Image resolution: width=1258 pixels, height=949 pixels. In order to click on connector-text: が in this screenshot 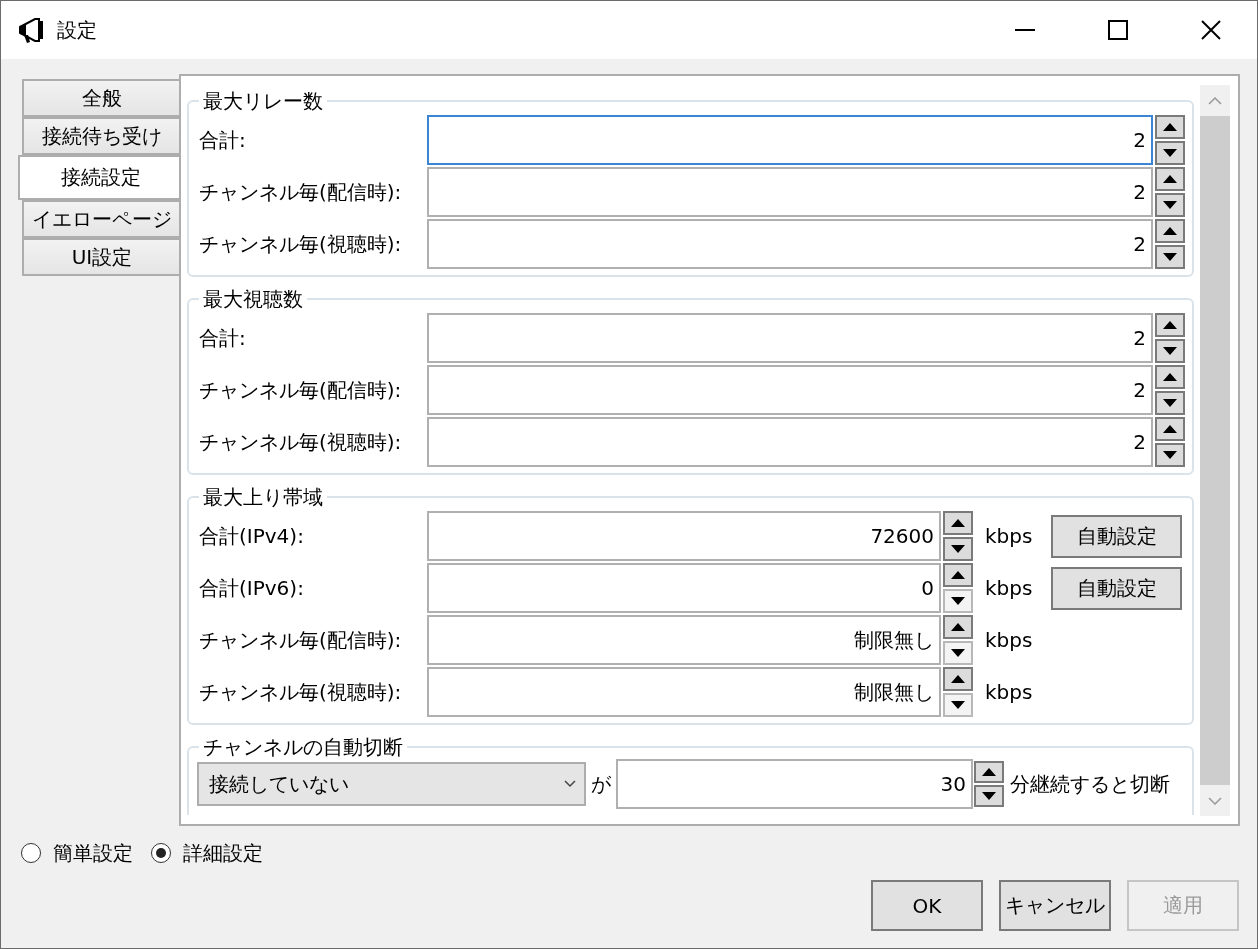, I will do `click(601, 784)`.